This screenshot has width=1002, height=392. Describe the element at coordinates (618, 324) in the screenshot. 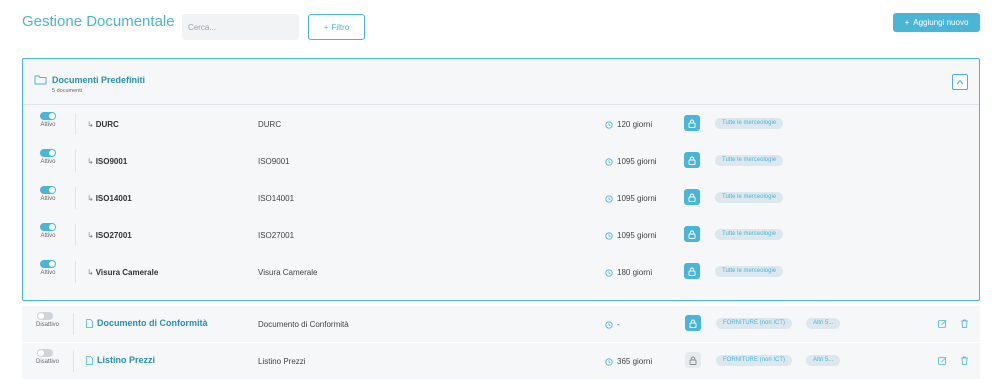

I see `validity-days-text: -` at that location.